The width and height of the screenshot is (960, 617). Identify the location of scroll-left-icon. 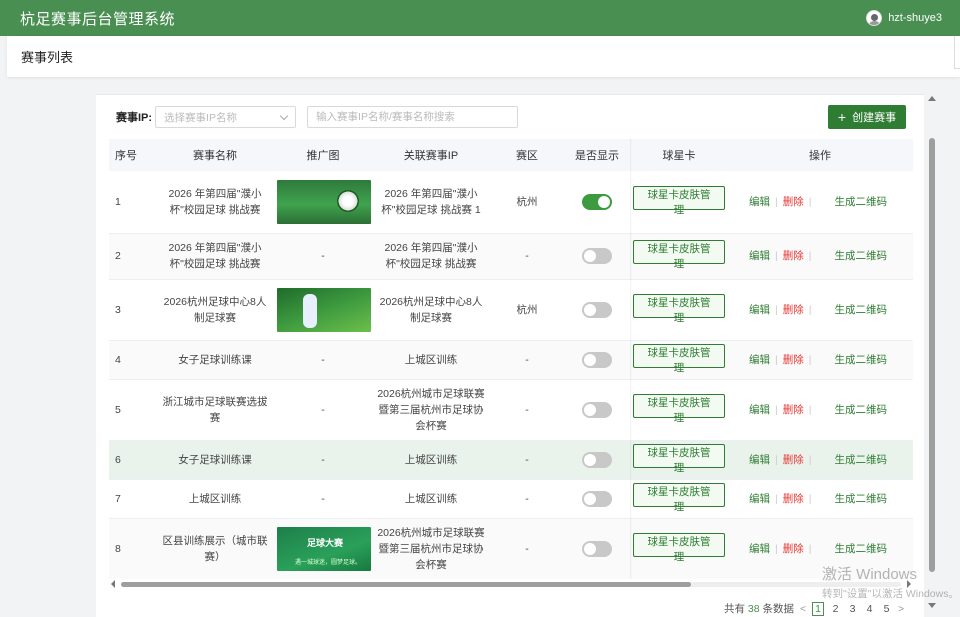
(113, 584).